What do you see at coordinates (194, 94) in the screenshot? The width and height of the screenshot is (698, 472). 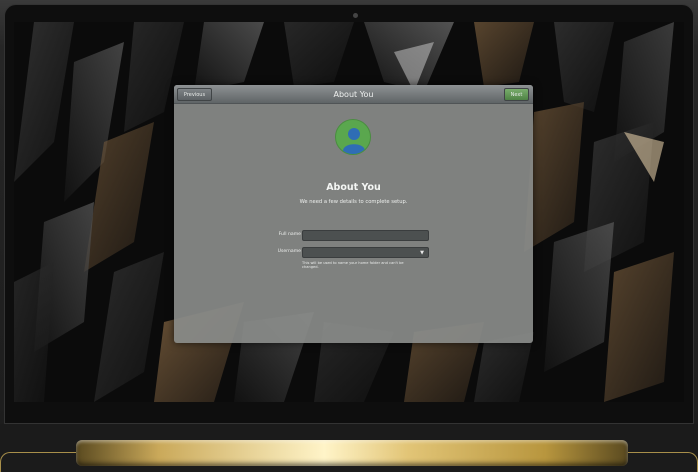 I see `previous-button: Previous` at bounding box center [194, 94].